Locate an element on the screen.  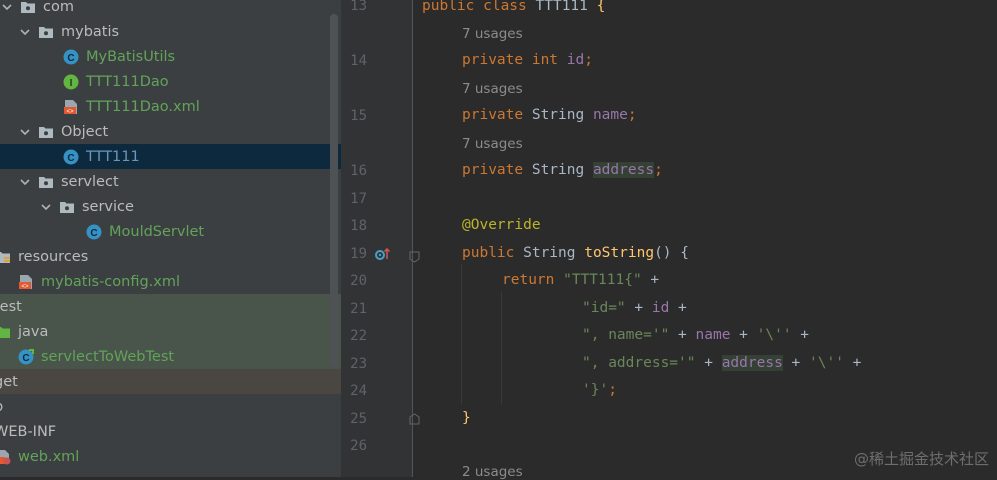
tree-item-label: get is located at coordinates (9, 381).